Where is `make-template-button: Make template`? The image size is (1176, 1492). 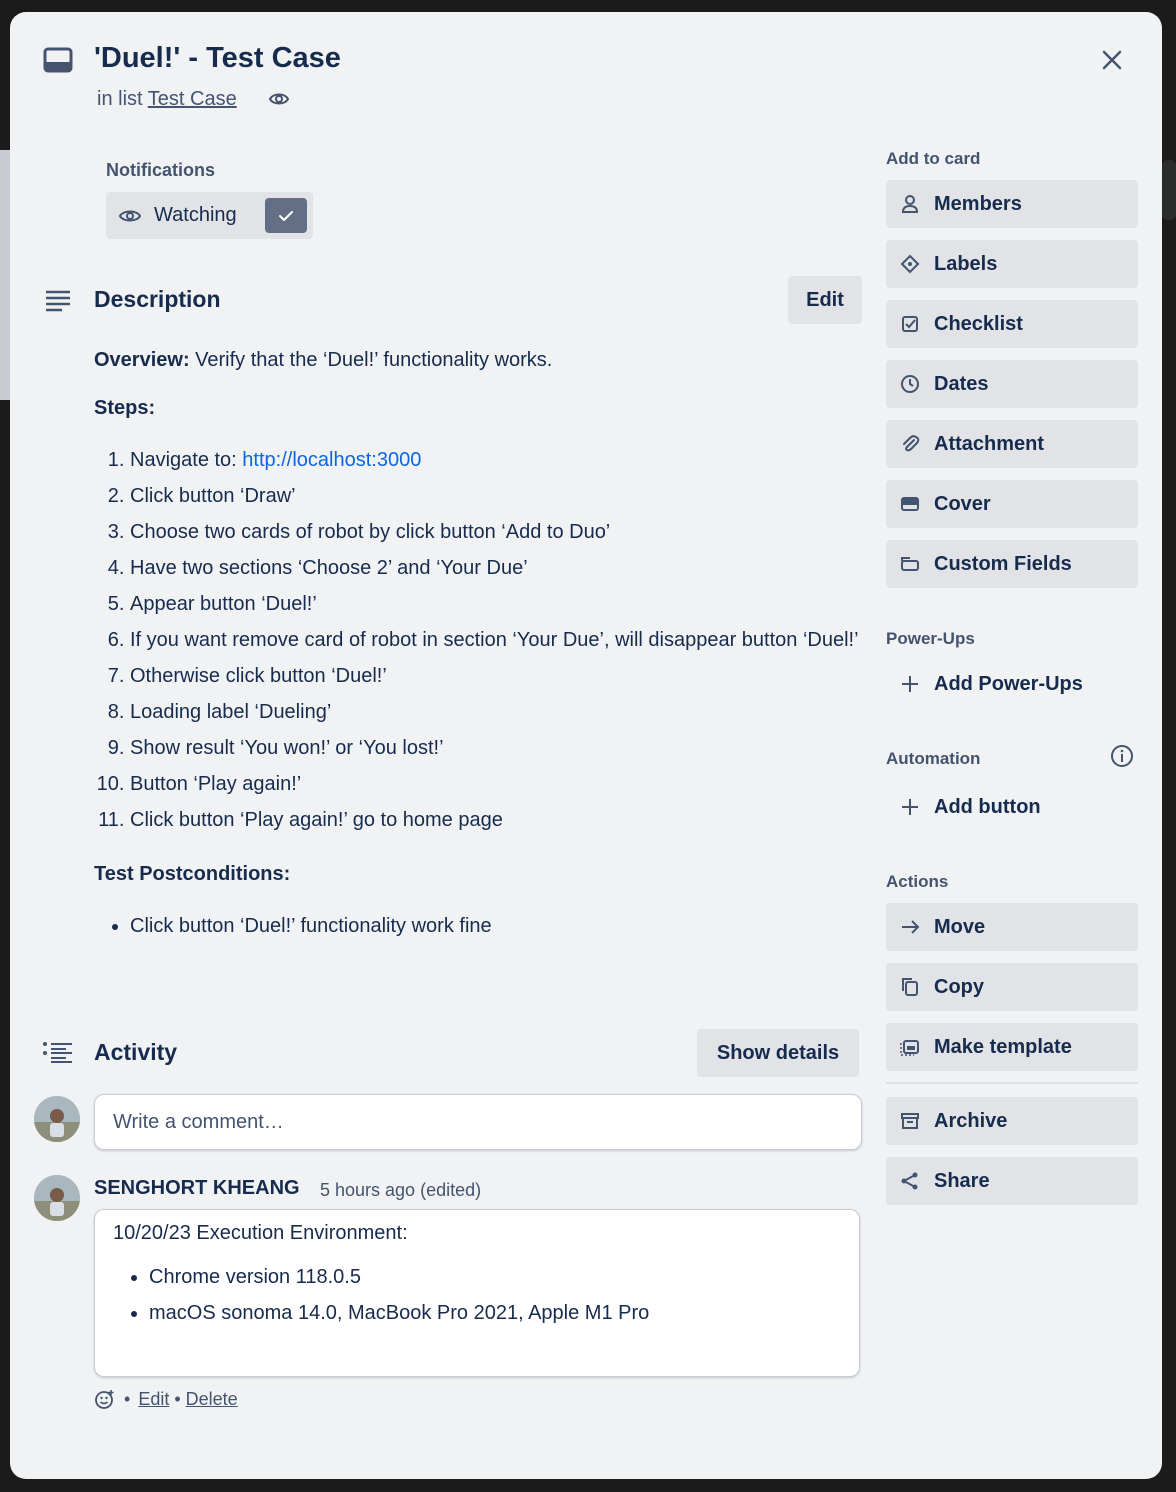 make-template-button: Make template is located at coordinates (1012, 1047).